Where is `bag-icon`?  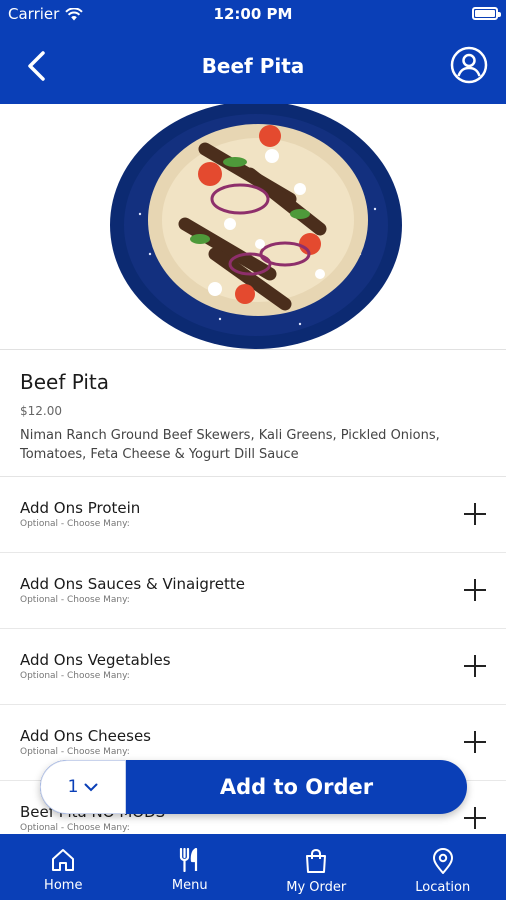 bag-icon is located at coordinates (316, 860).